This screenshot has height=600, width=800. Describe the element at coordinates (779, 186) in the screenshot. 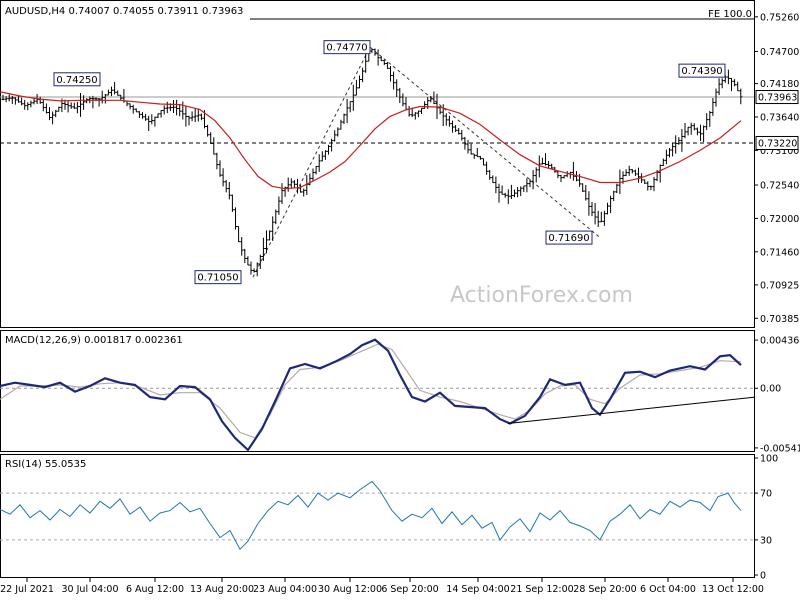

I see `price-axis-label: 0.72540` at that location.